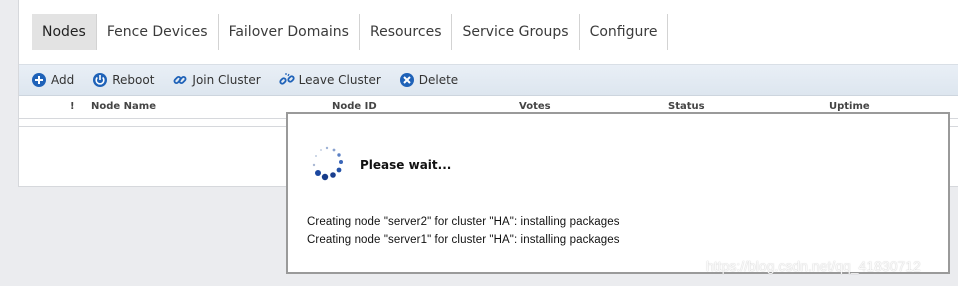  I want to click on reboot-label: Reboot, so click(133, 80).